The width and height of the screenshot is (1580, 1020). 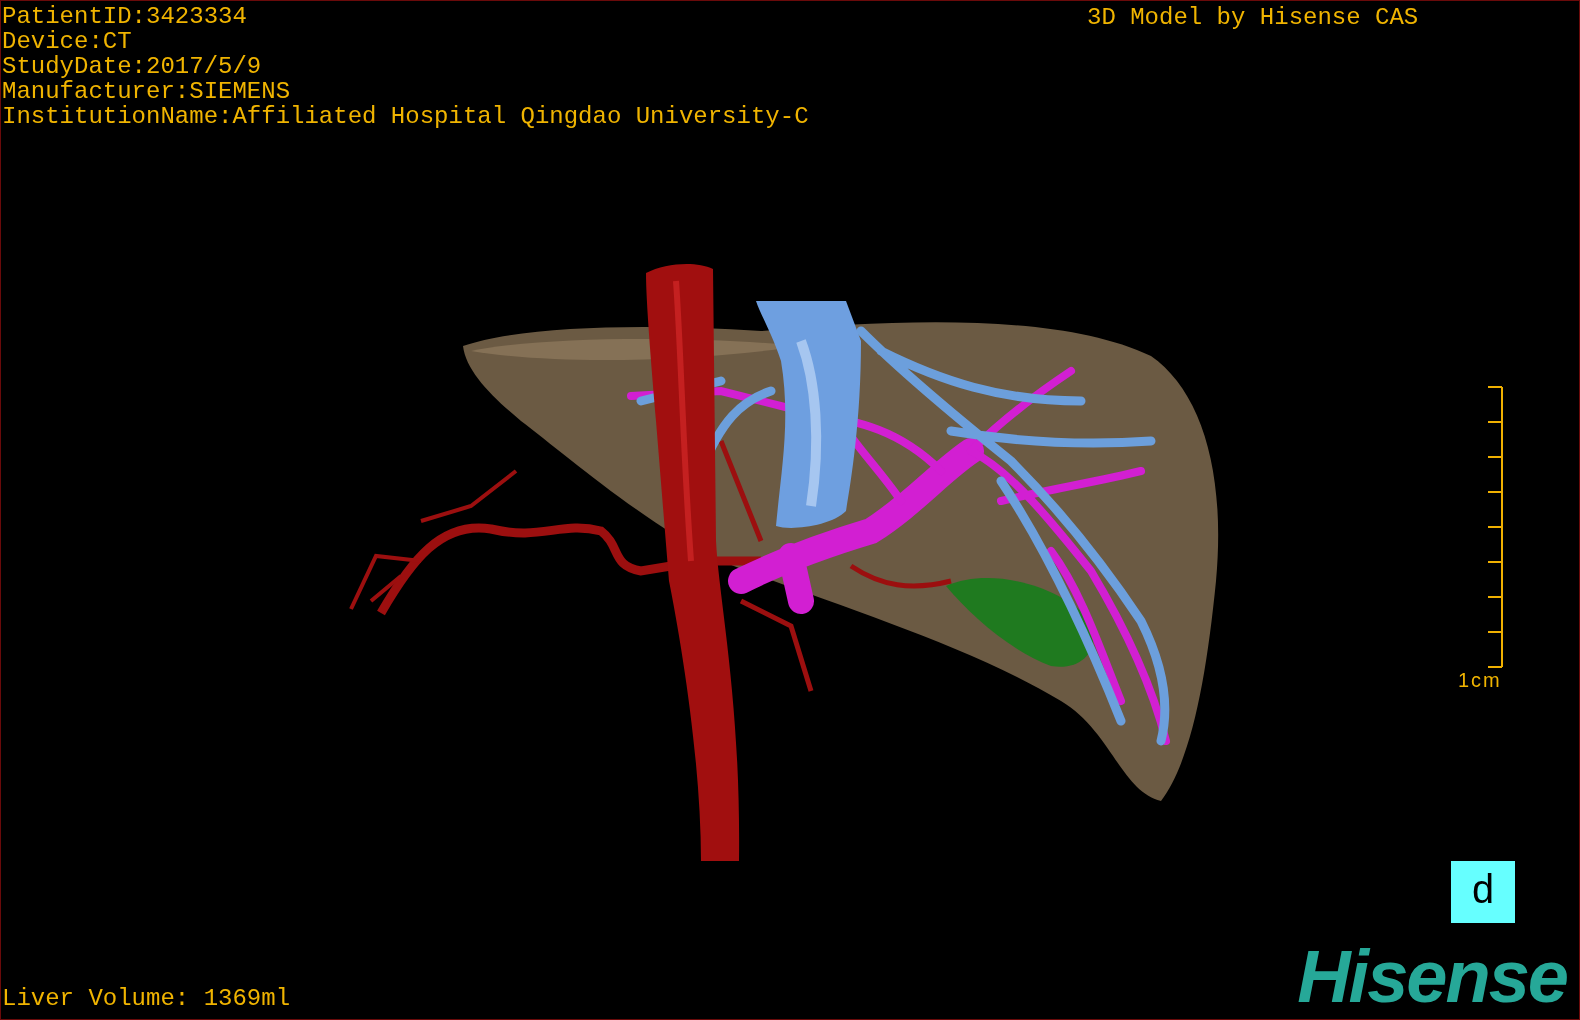 I want to click on brand-logo: Hisense, so click(x=1432, y=977).